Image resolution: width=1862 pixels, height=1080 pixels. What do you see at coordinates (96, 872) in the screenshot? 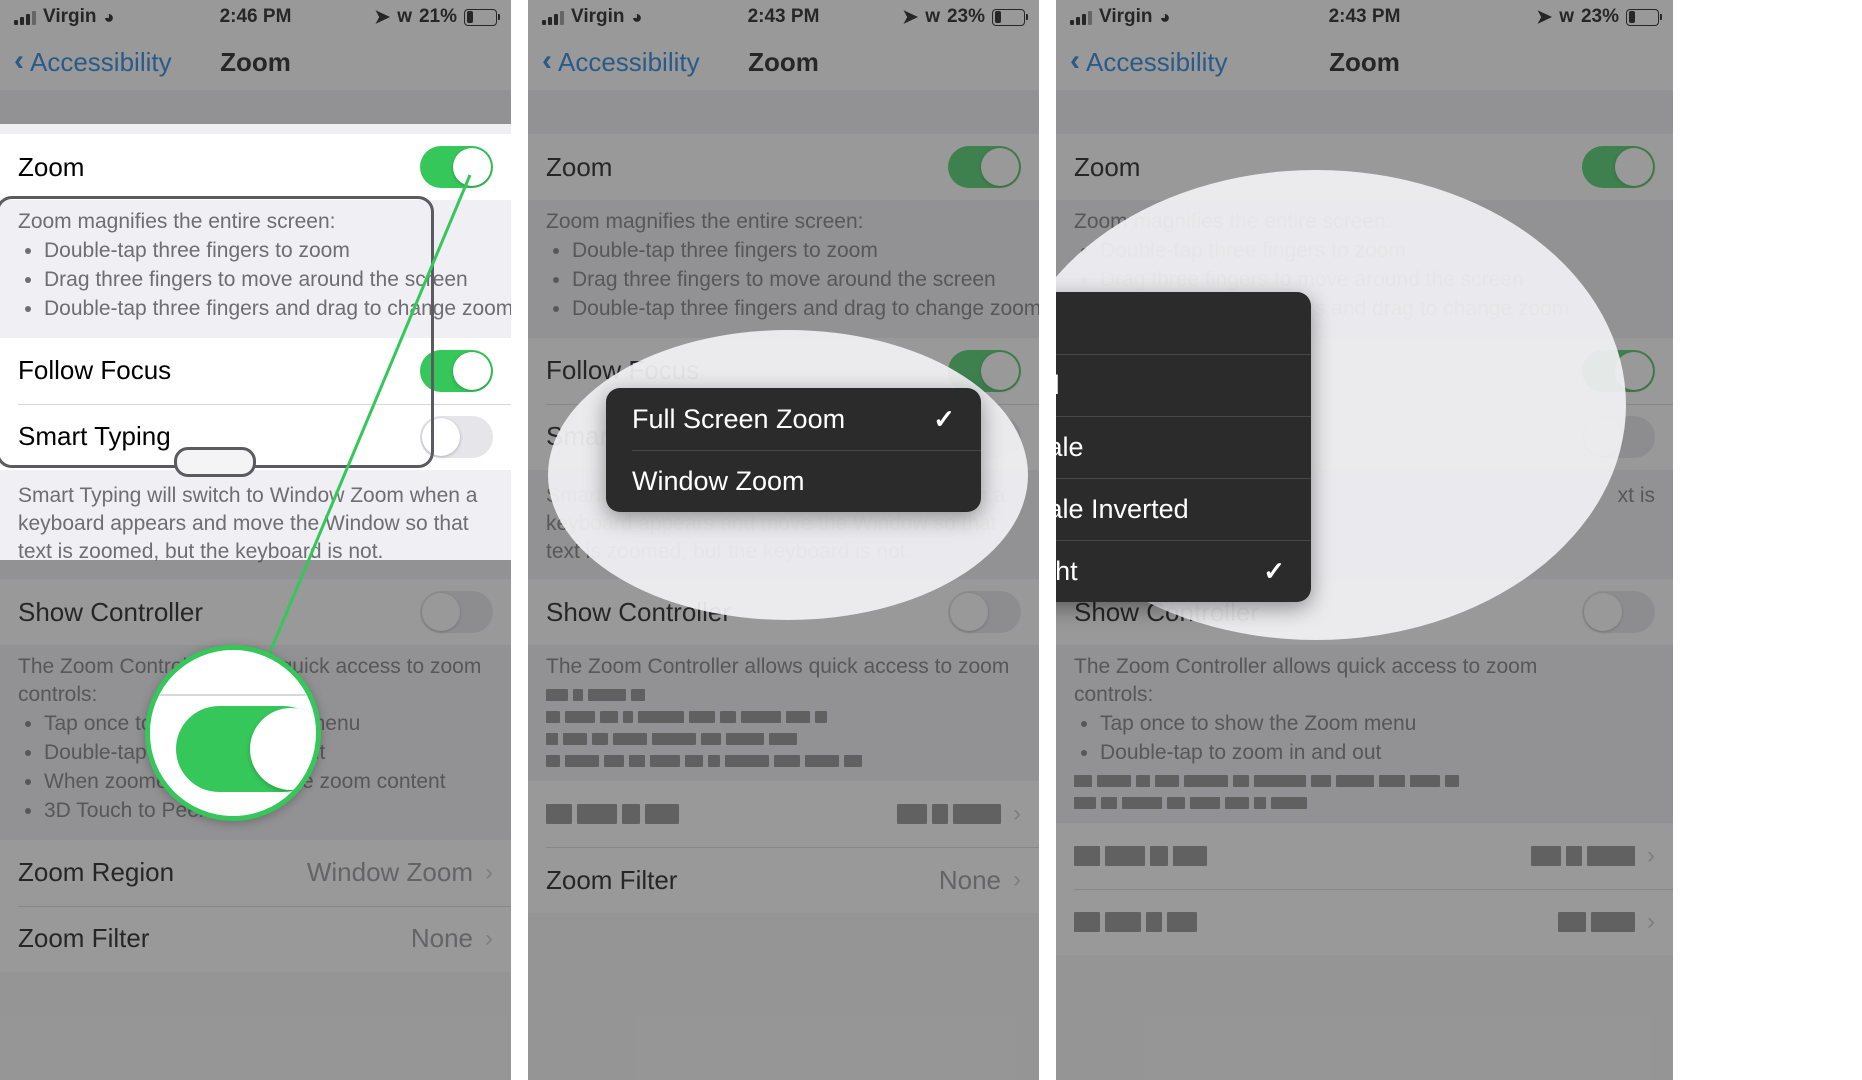
I see `row-zoom-region-label: Zoom Region` at bounding box center [96, 872].